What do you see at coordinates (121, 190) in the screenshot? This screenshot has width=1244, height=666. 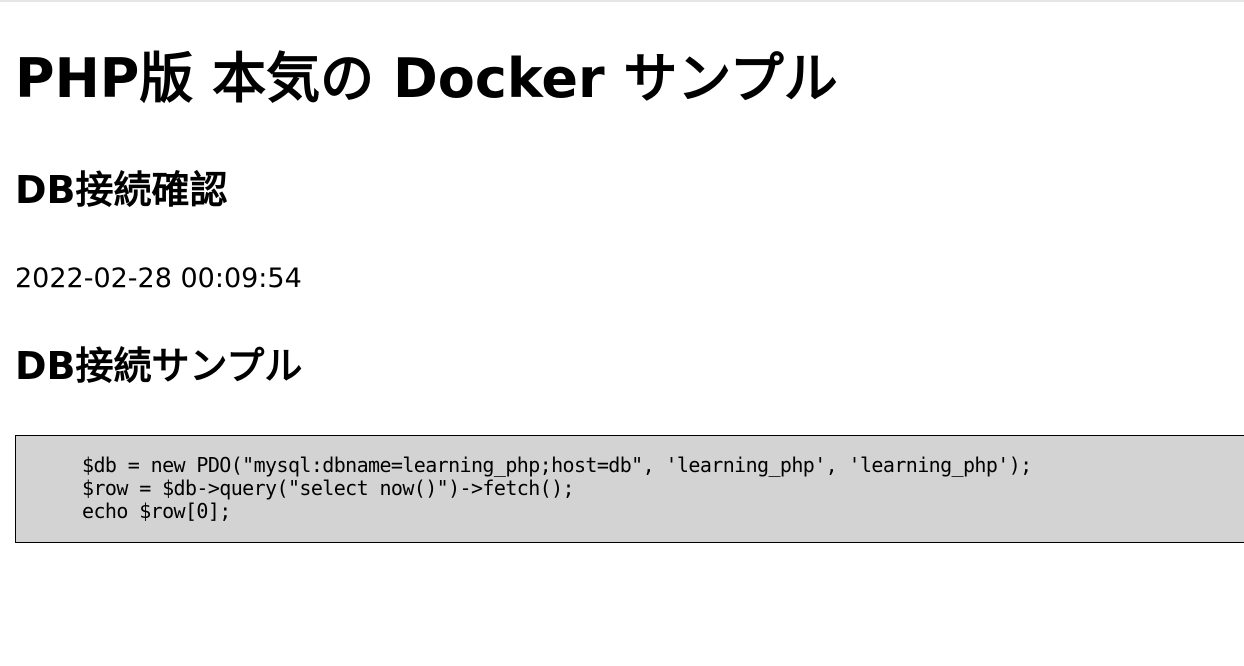 I see `section-heading-db-check: DB接続確認` at bounding box center [121, 190].